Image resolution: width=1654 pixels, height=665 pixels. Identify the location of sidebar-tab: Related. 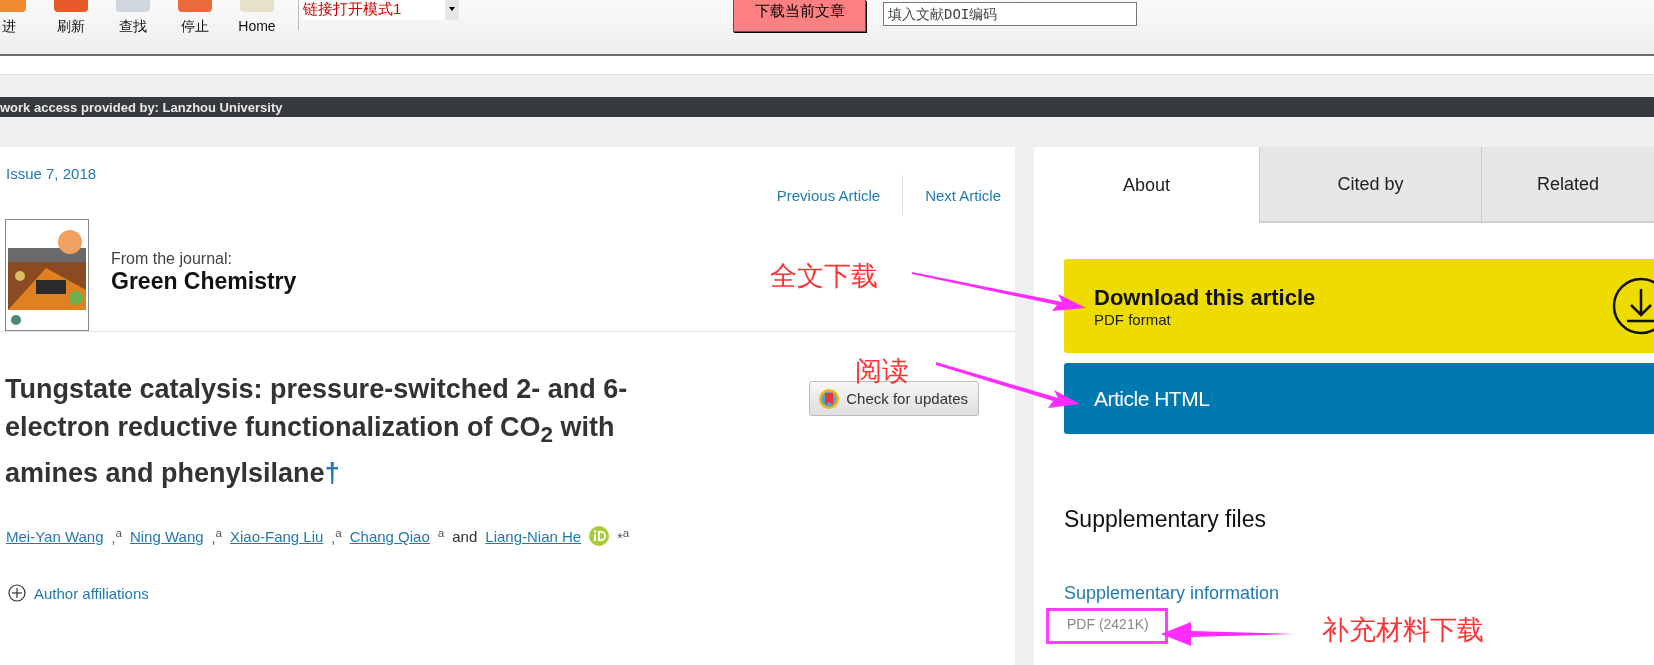
(1567, 185).